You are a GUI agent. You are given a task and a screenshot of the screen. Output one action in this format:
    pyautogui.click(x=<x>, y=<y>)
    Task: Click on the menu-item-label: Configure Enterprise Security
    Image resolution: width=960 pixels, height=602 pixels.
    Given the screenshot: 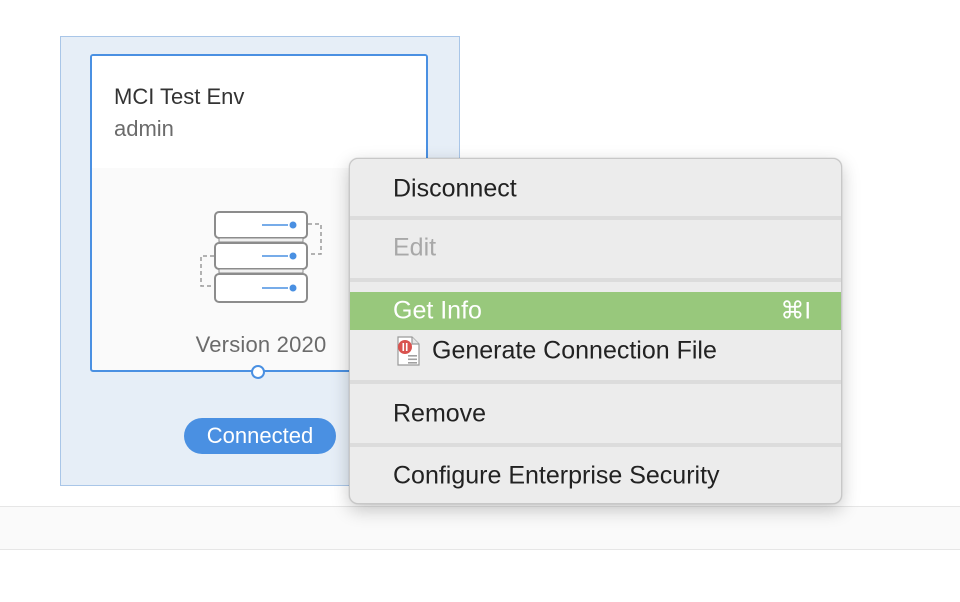 What is the action you would take?
    pyautogui.click(x=556, y=475)
    